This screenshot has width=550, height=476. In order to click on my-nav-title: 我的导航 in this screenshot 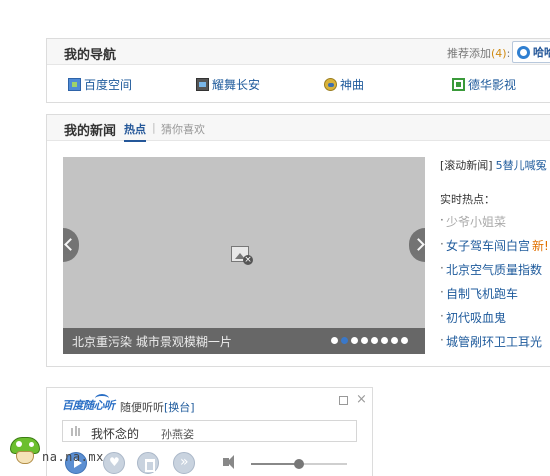, I will do `click(90, 55)`.